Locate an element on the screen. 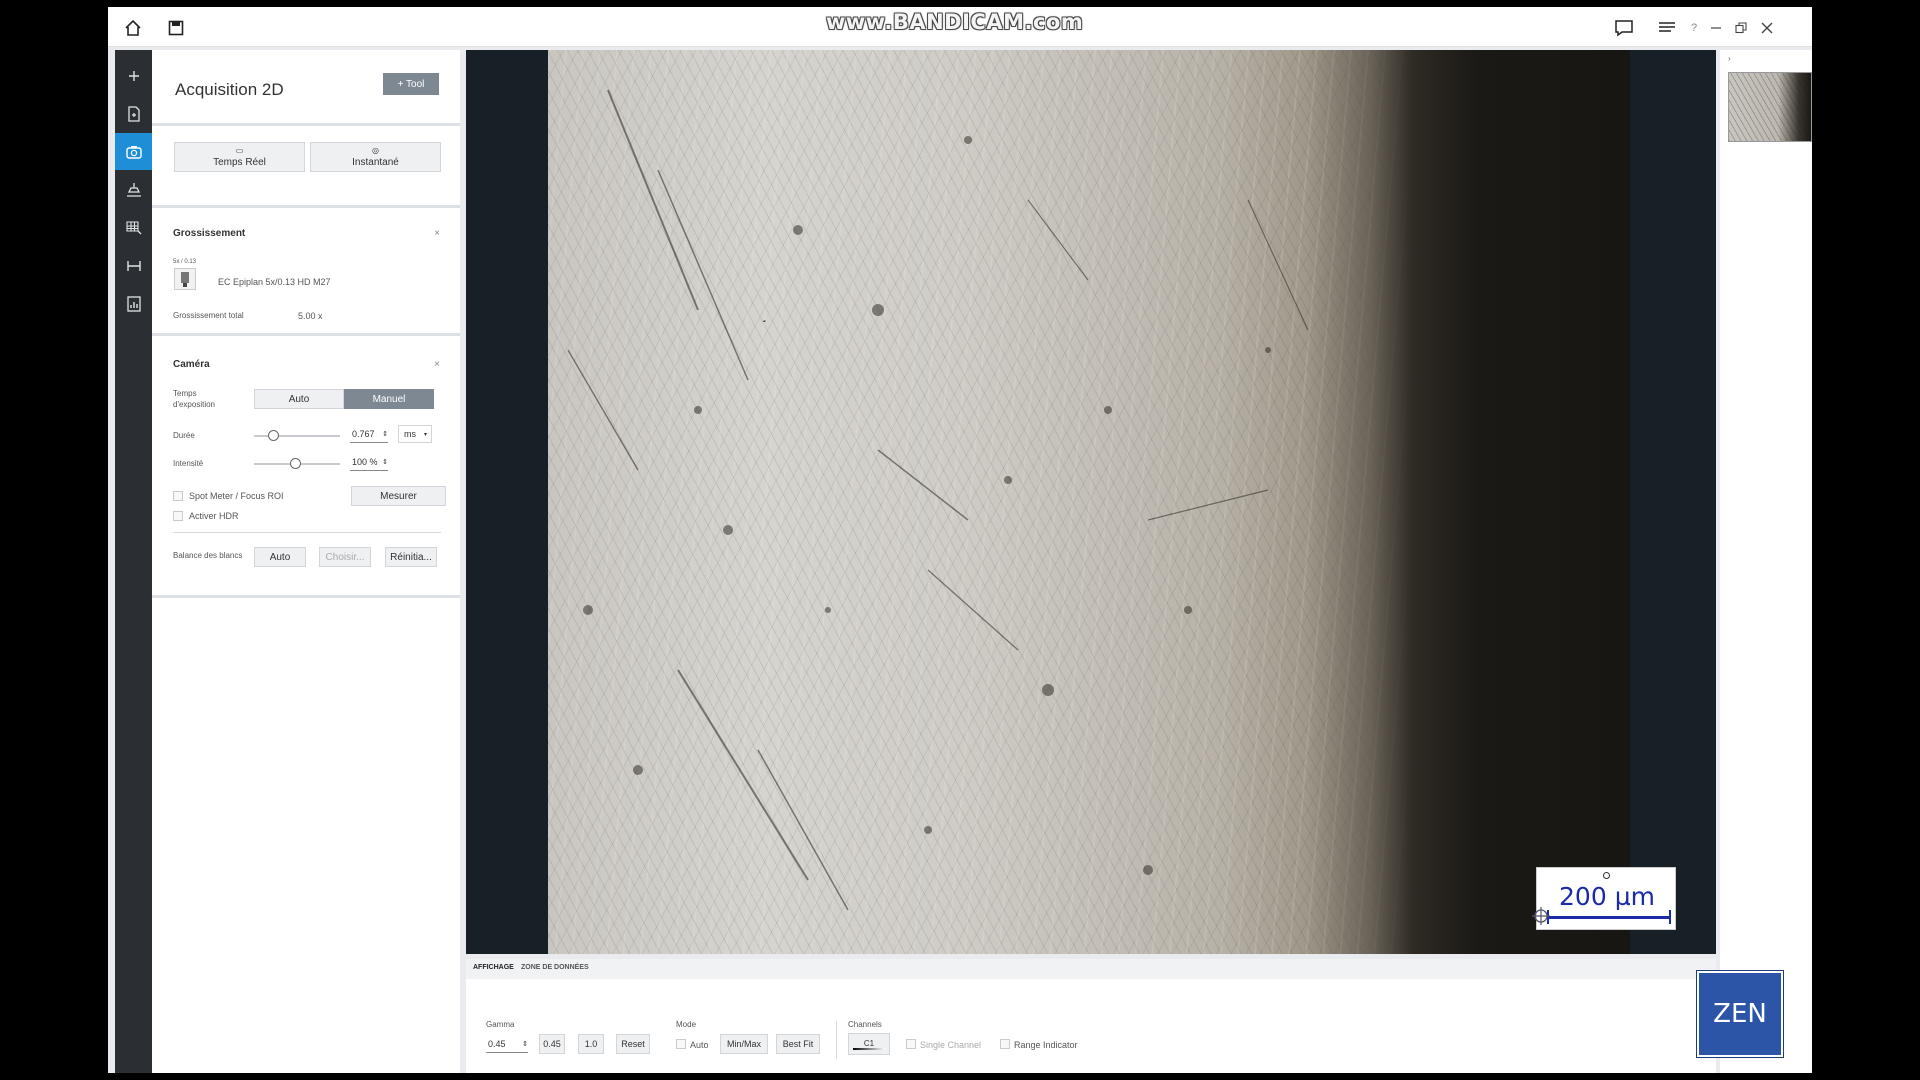  scale-bar: 200 µm is located at coordinates (1604, 898).